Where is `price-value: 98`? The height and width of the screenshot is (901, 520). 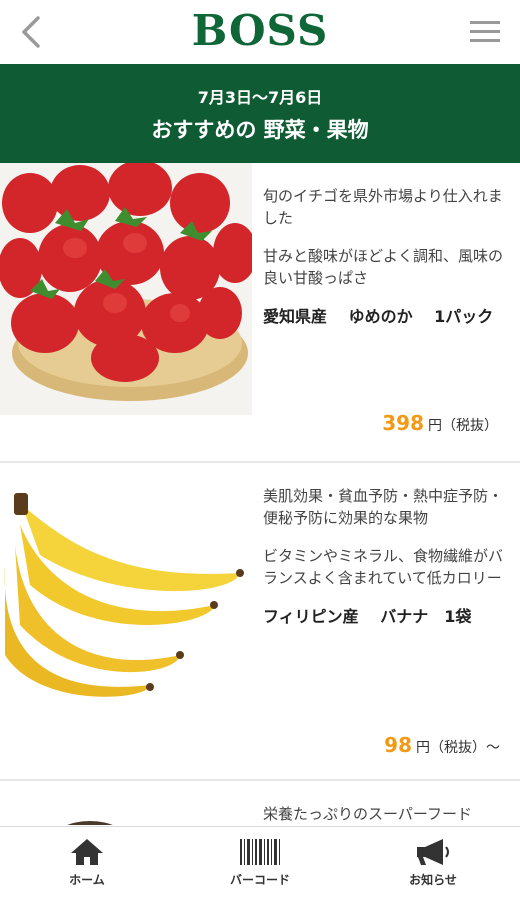 price-value: 98 is located at coordinates (398, 745).